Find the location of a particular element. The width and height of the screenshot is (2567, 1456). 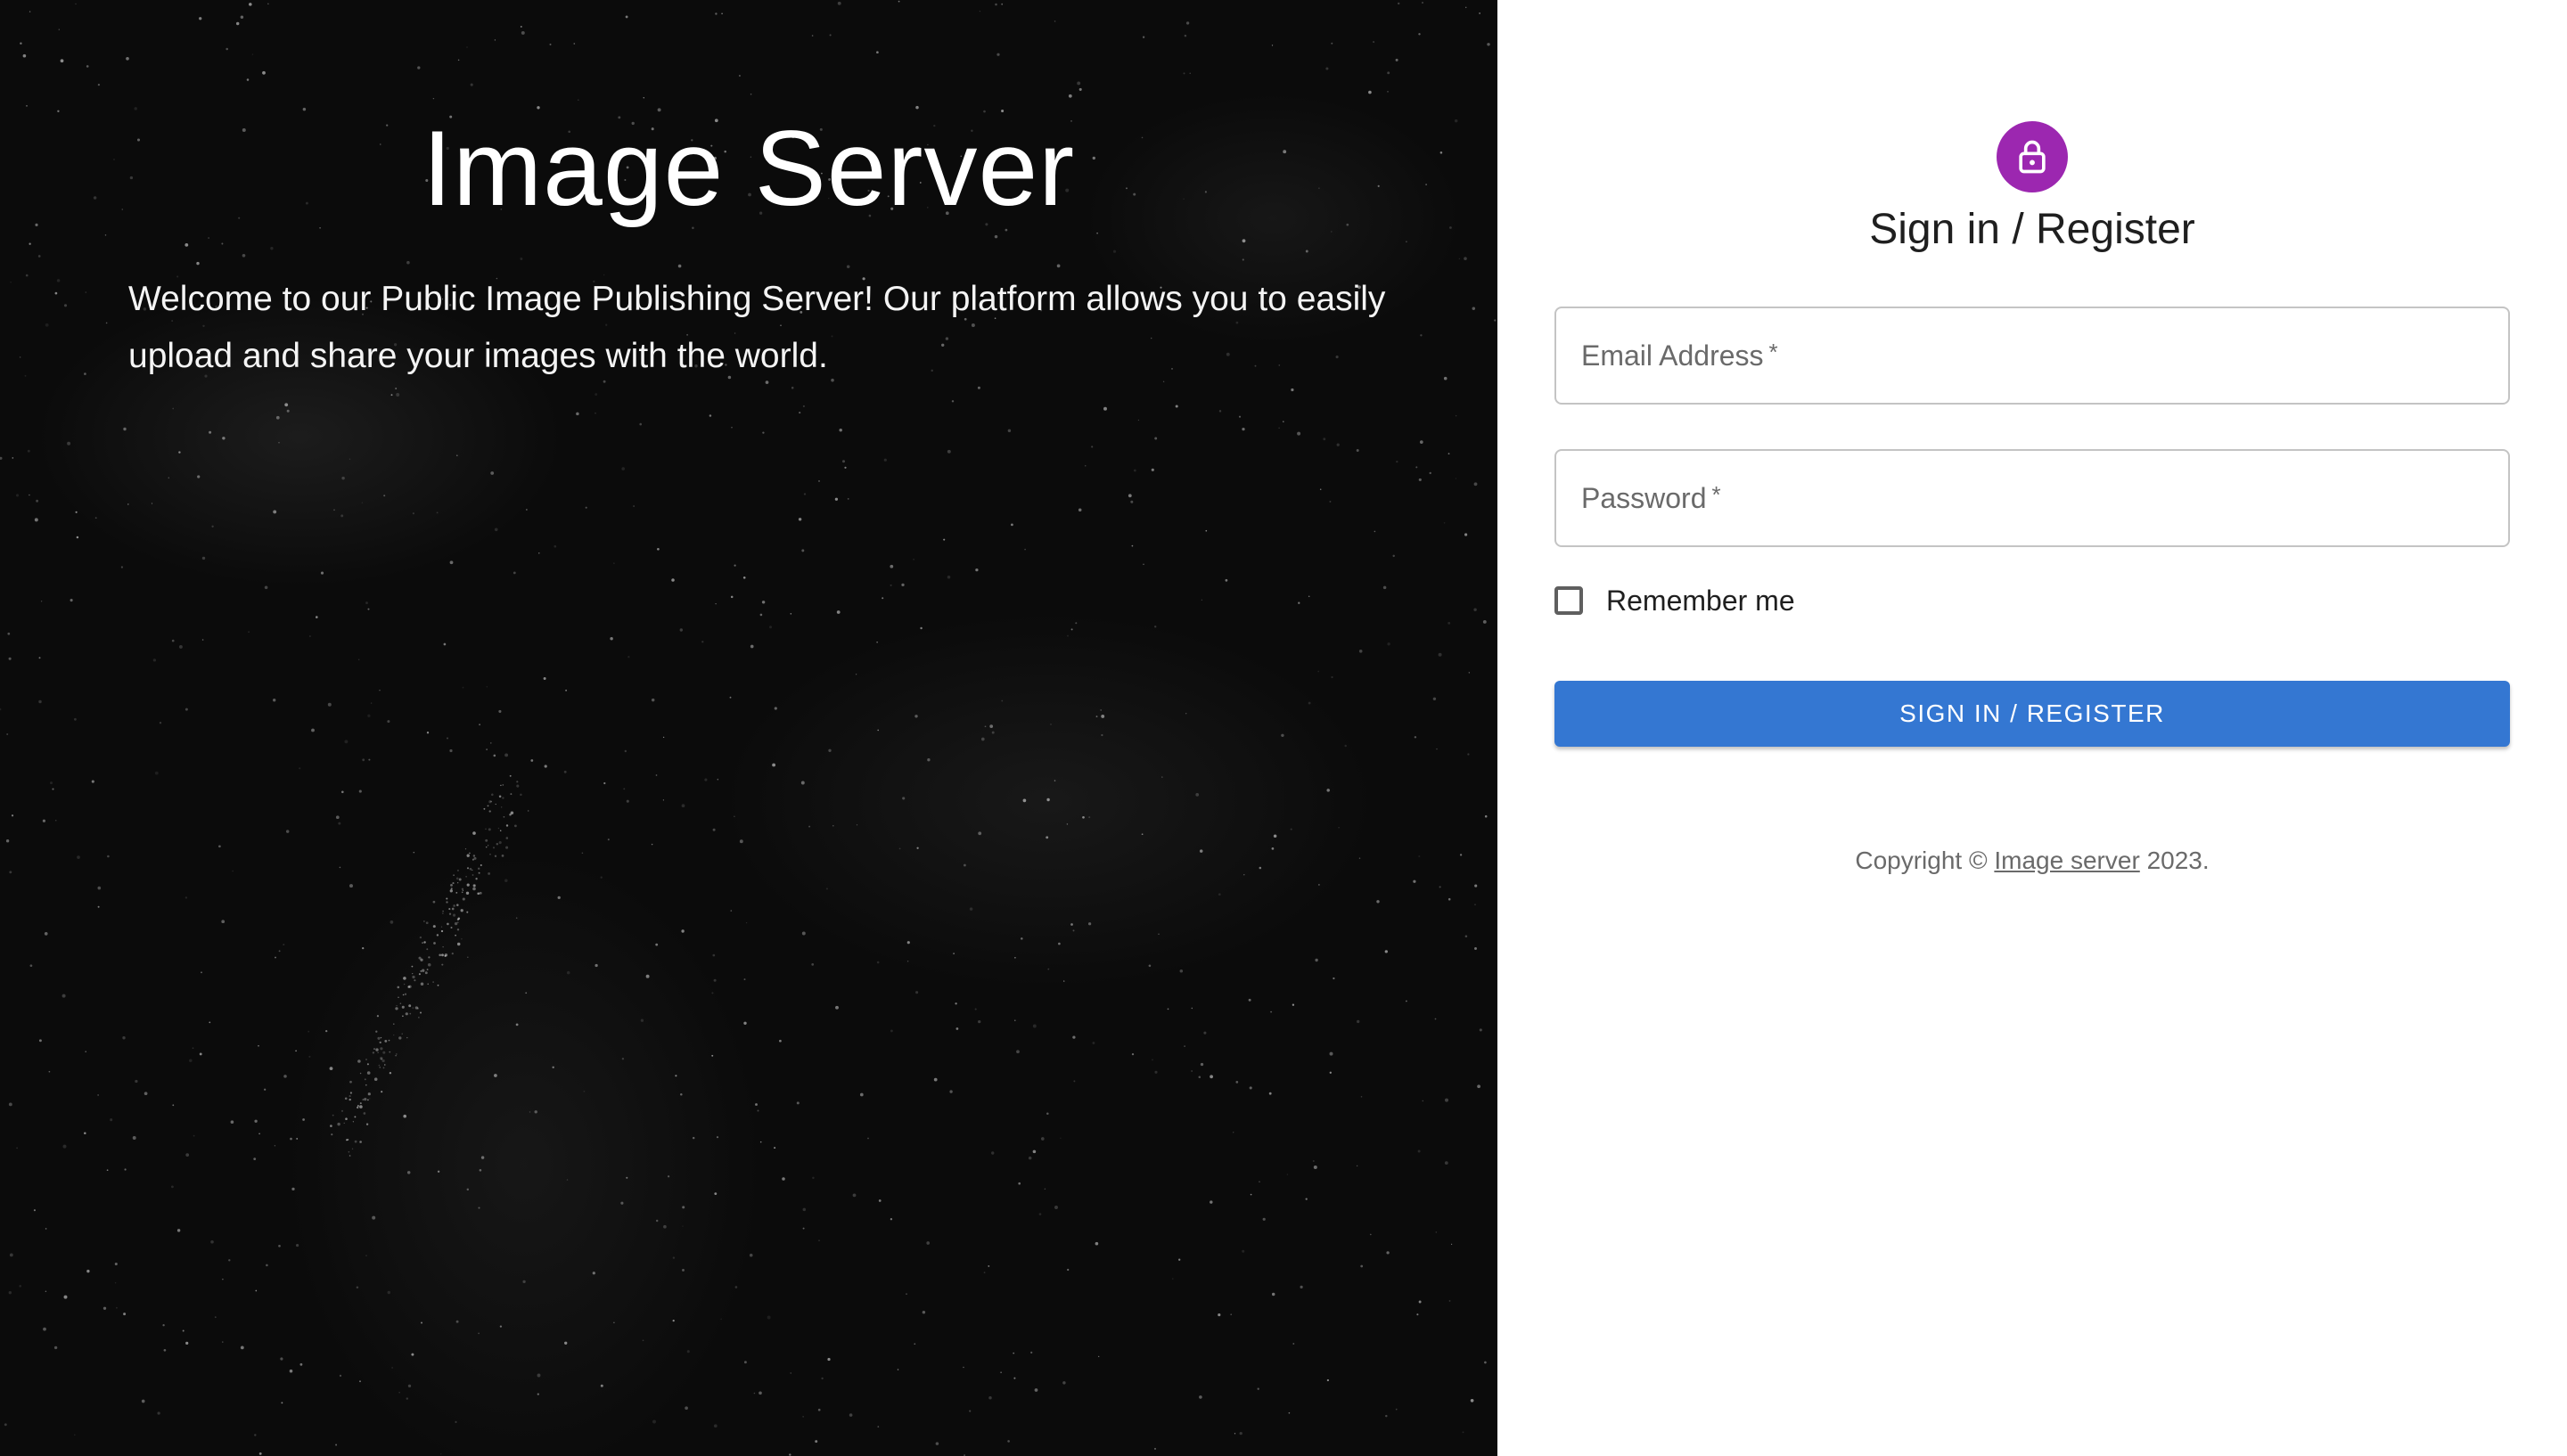

password-field: Password * is located at coordinates (2032, 498).